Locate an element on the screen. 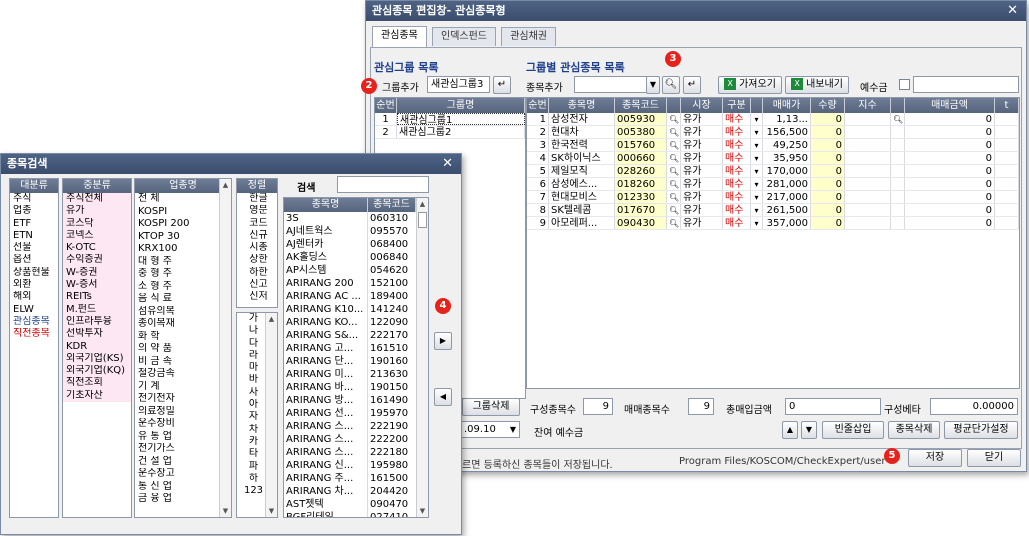  export-button: X 내보내기 is located at coordinates (817, 85).